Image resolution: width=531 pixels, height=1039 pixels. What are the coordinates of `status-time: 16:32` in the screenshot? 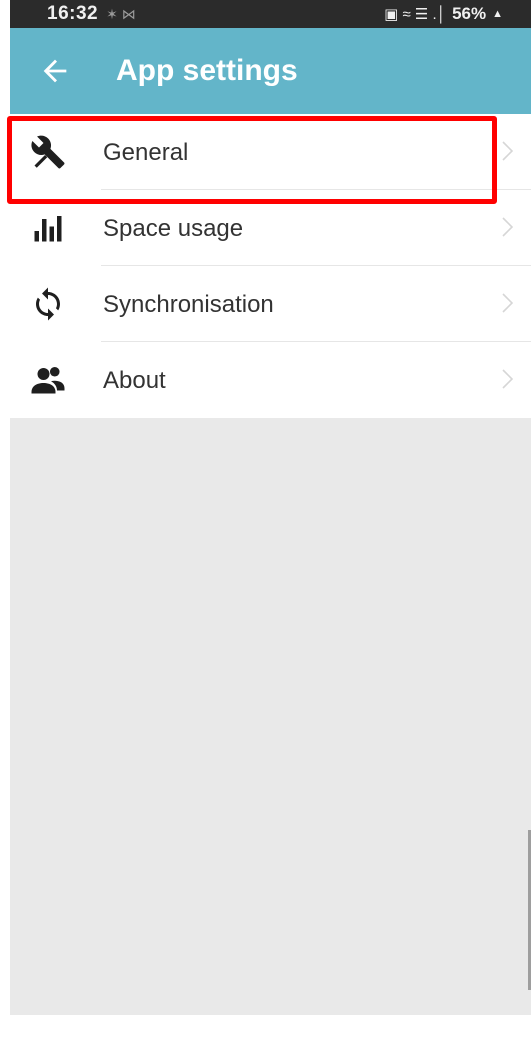 It's located at (73, 13).